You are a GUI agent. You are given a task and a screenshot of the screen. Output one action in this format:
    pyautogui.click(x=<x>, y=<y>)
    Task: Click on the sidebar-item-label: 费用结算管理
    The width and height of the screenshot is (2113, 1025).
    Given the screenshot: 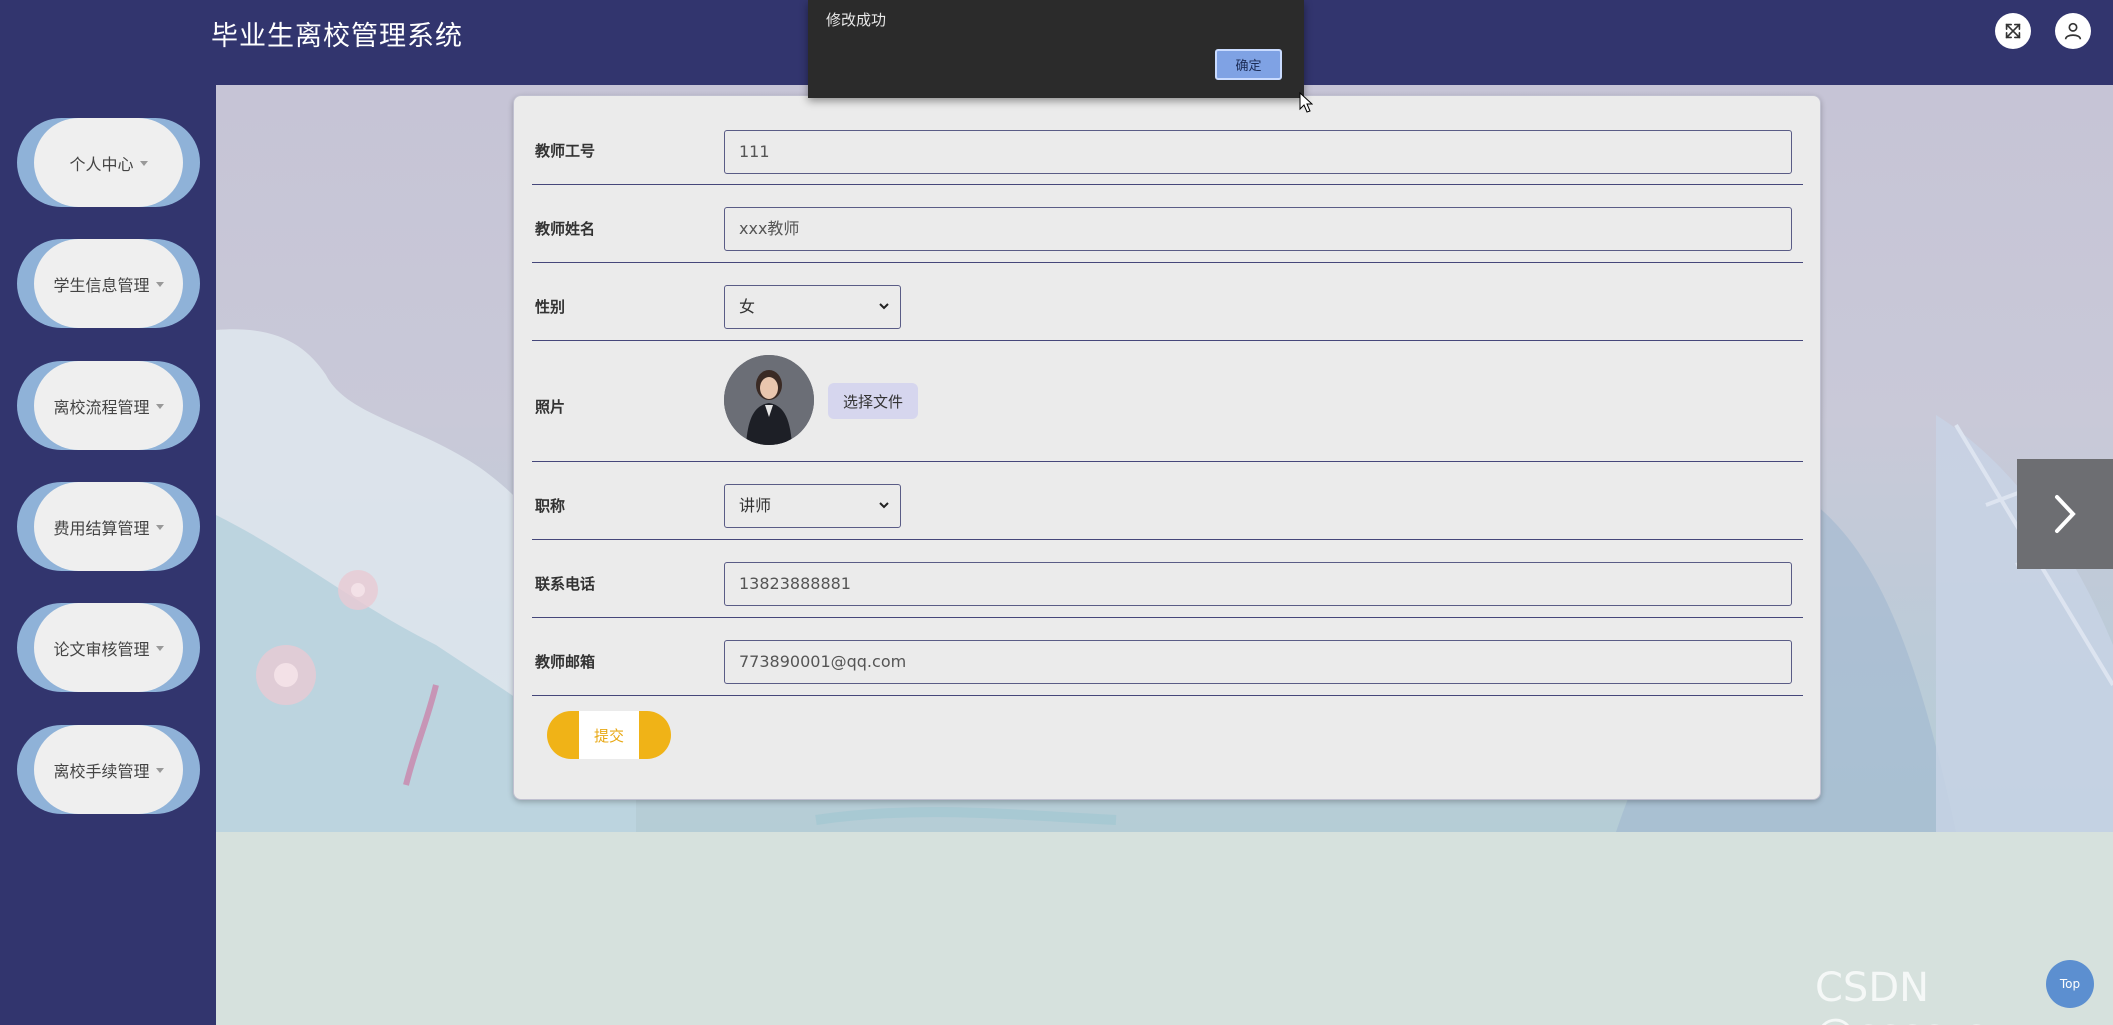 What is the action you would take?
    pyautogui.click(x=101, y=528)
    